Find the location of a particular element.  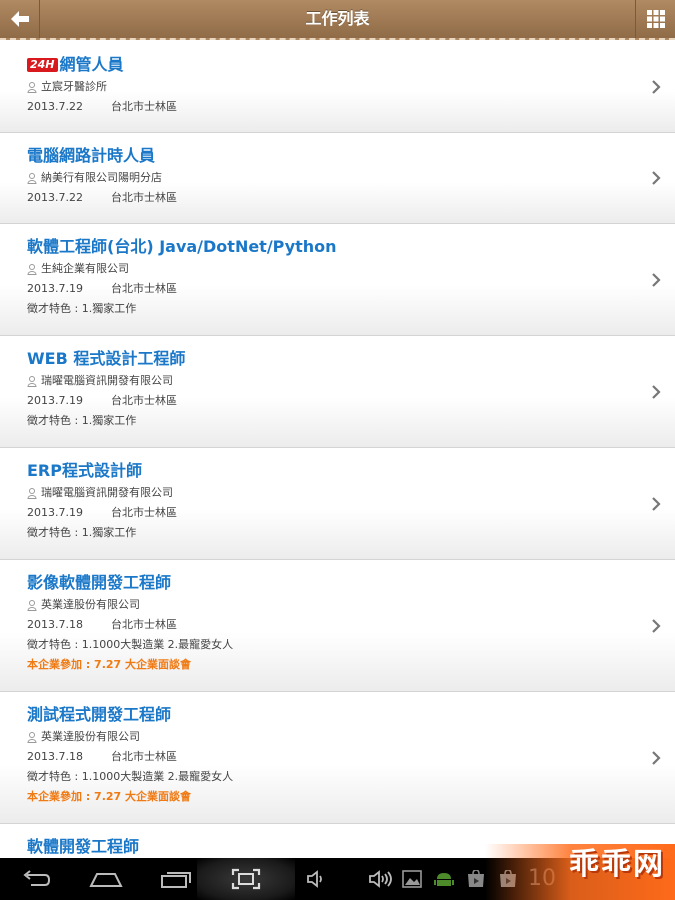

home-nav-button is located at coordinates (106, 879).